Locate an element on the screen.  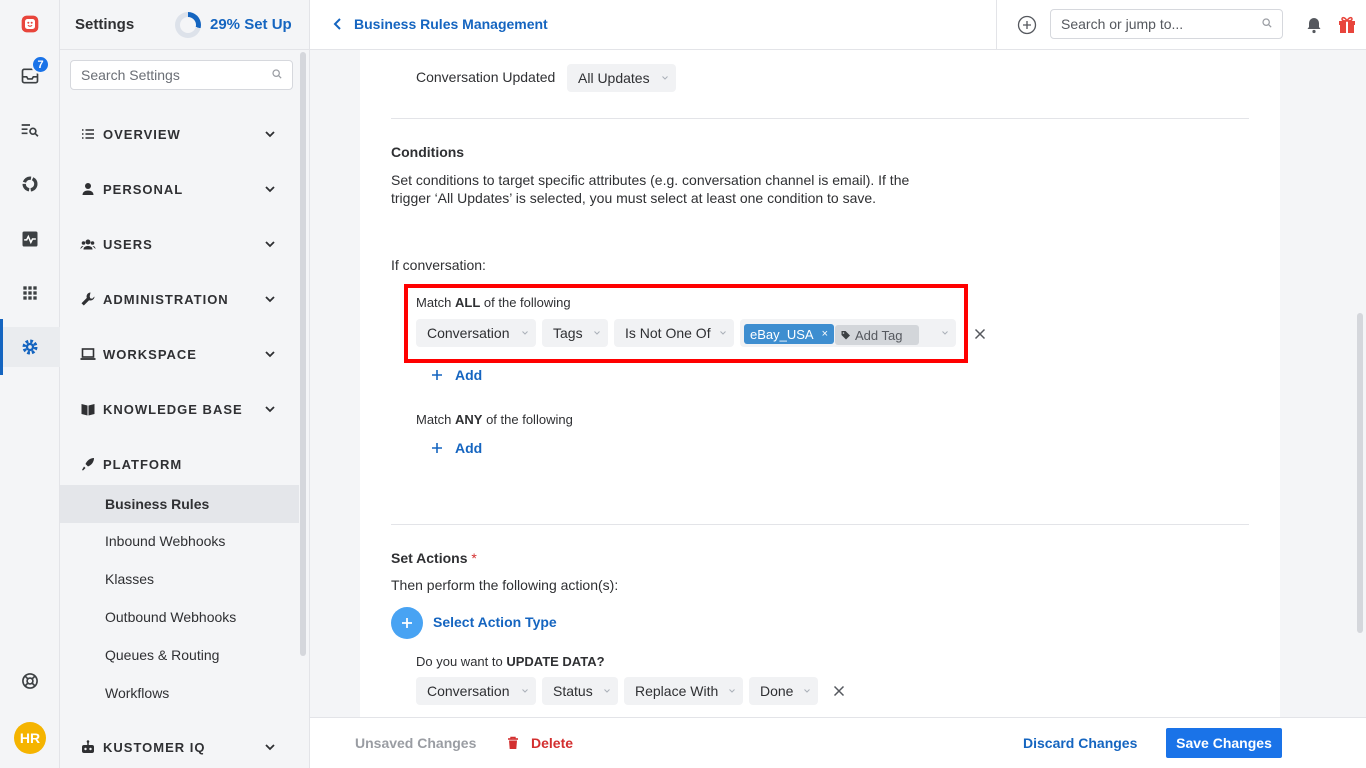
gift-icon is located at coordinates (1347, 24).